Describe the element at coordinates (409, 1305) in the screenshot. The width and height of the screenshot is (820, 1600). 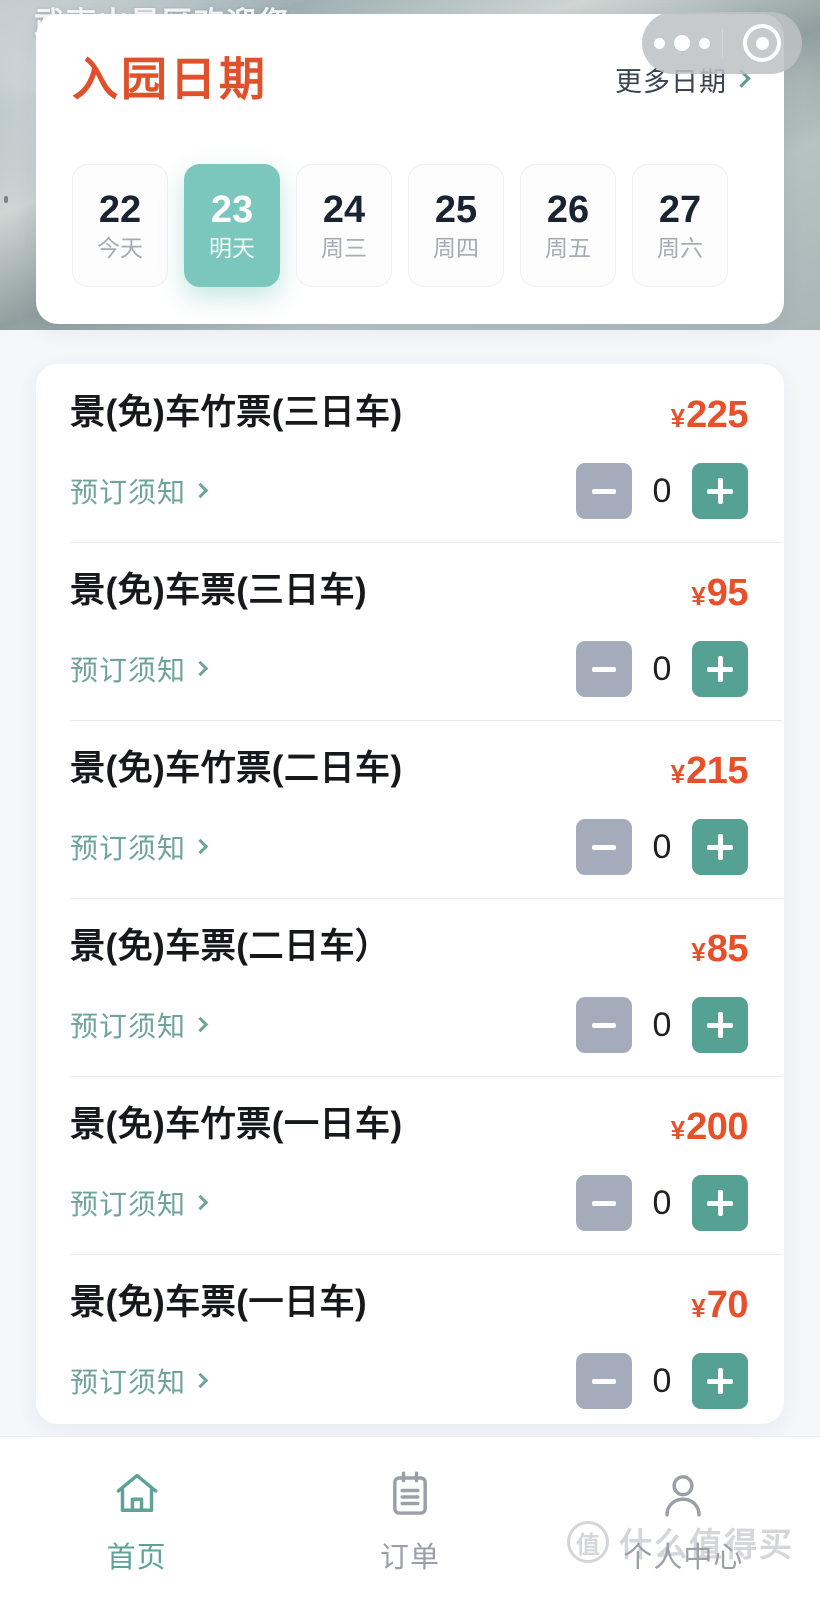
I see `ticket-row-header: 景(免)车票(一日车) ¥ 70` at that location.